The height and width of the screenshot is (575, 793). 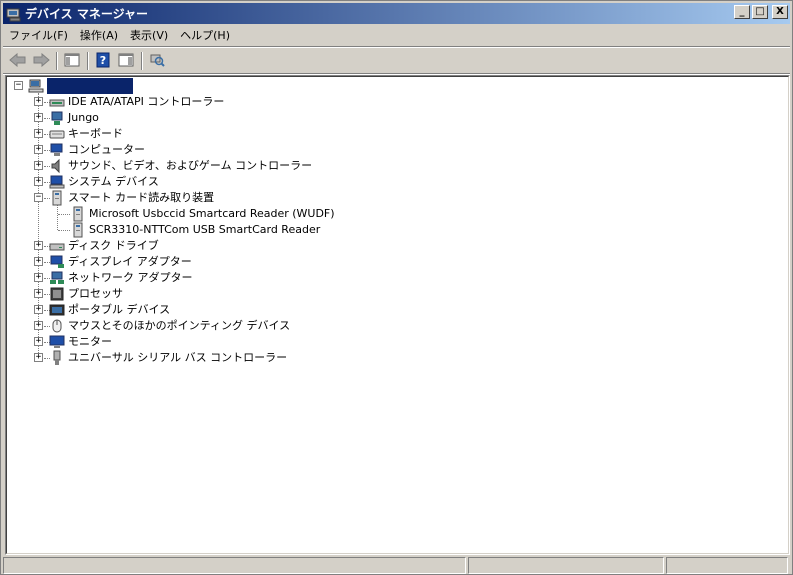 What do you see at coordinates (83, 118) in the screenshot?
I see `tree-category-label: Jungo` at bounding box center [83, 118].